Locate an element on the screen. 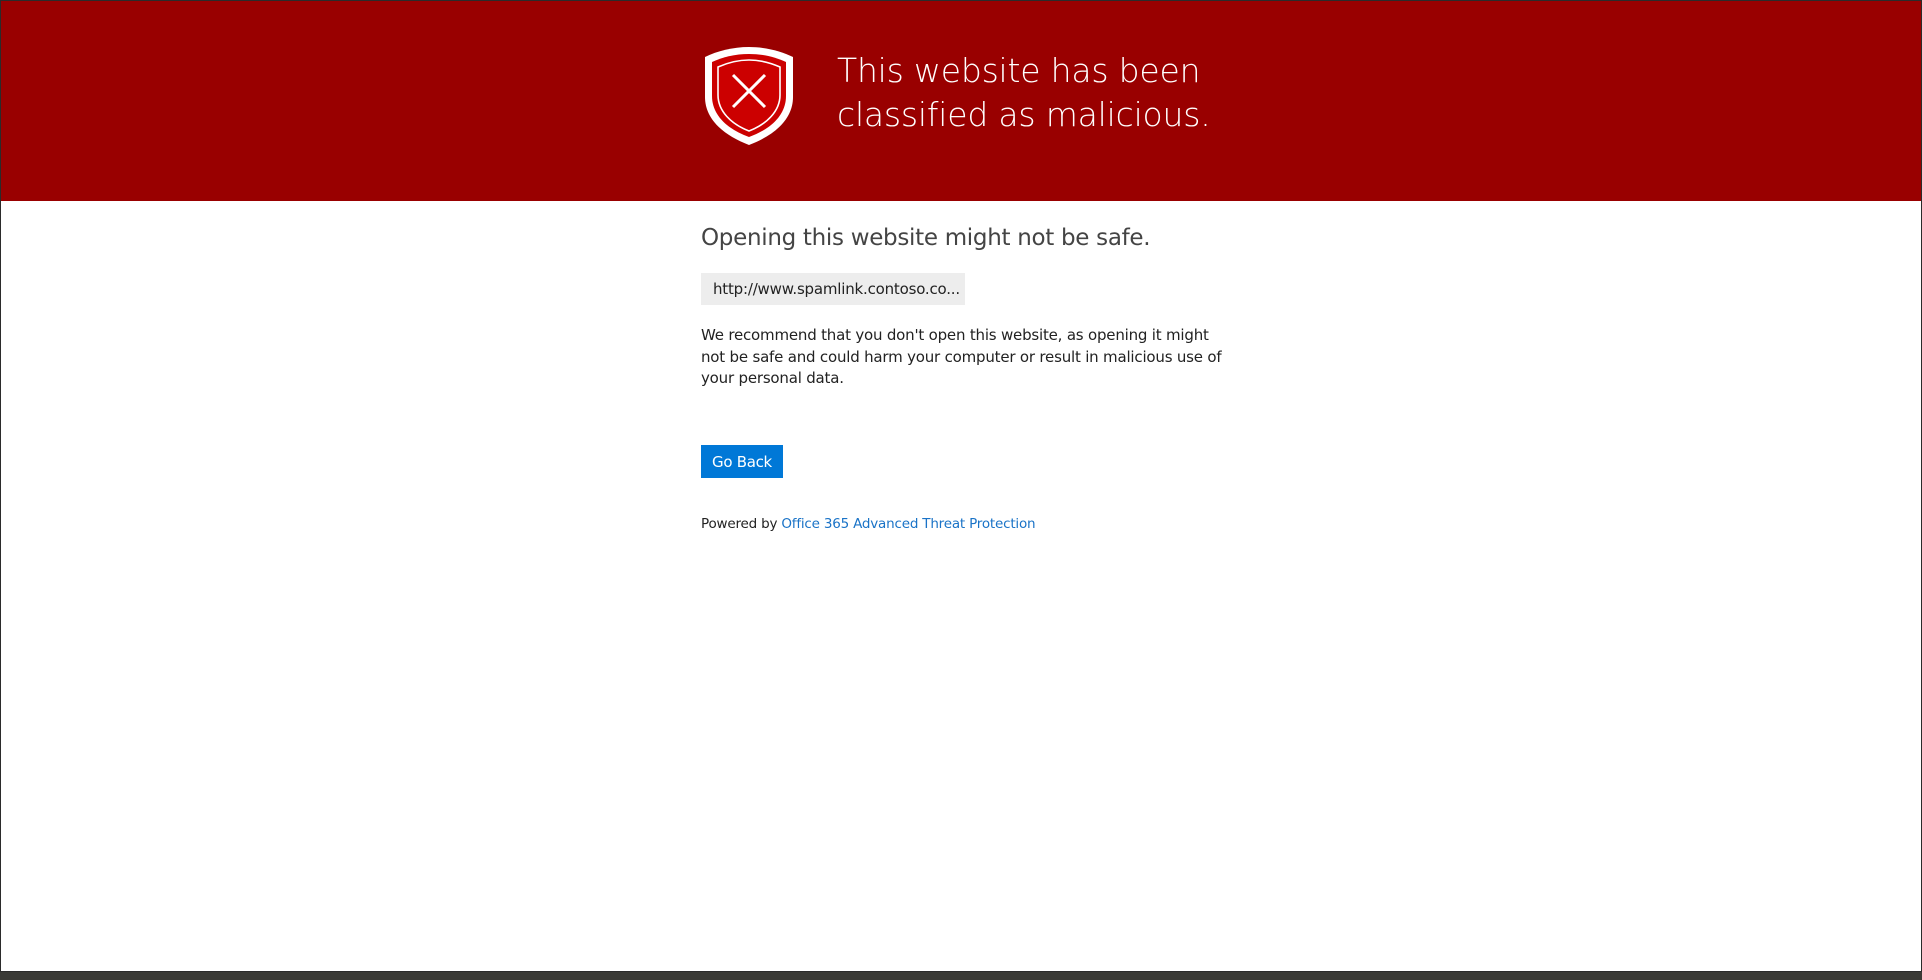 This screenshot has width=1922, height=980. shield-x-icon is located at coordinates (749, 96).